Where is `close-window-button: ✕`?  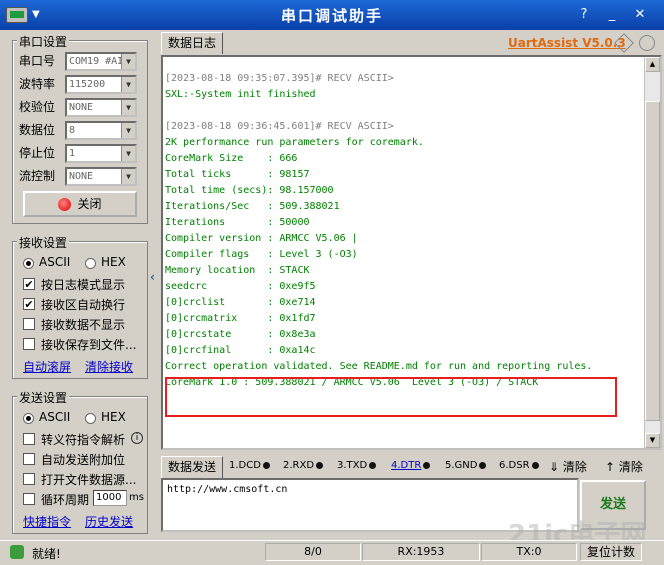
close-window-button: ✕ is located at coordinates (640, 15).